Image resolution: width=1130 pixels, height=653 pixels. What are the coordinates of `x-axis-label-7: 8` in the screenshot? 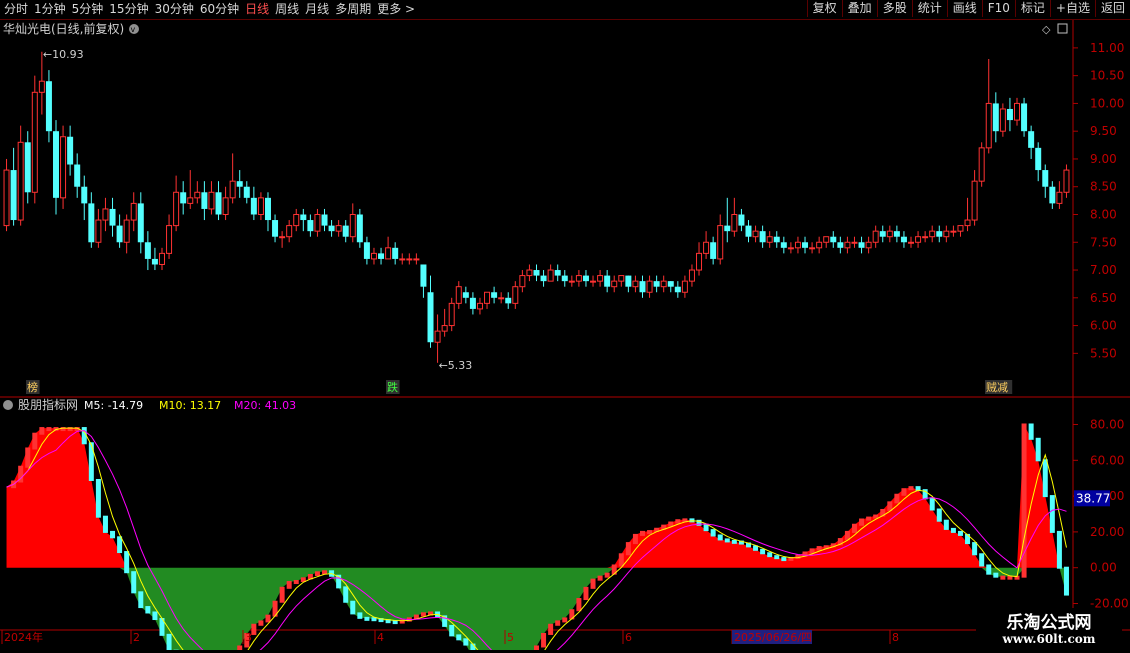 It's located at (895, 637).